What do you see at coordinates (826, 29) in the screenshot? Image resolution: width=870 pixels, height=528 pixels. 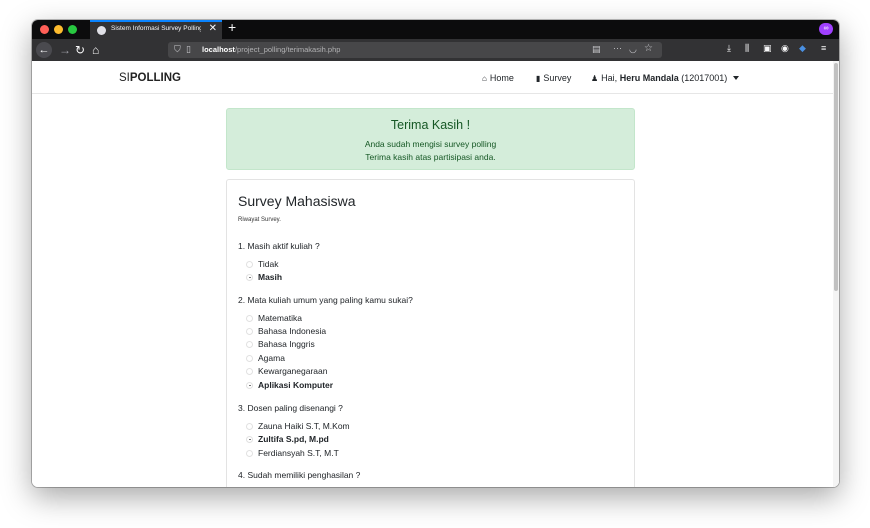 I see `private-mask-icon: ∞` at bounding box center [826, 29].